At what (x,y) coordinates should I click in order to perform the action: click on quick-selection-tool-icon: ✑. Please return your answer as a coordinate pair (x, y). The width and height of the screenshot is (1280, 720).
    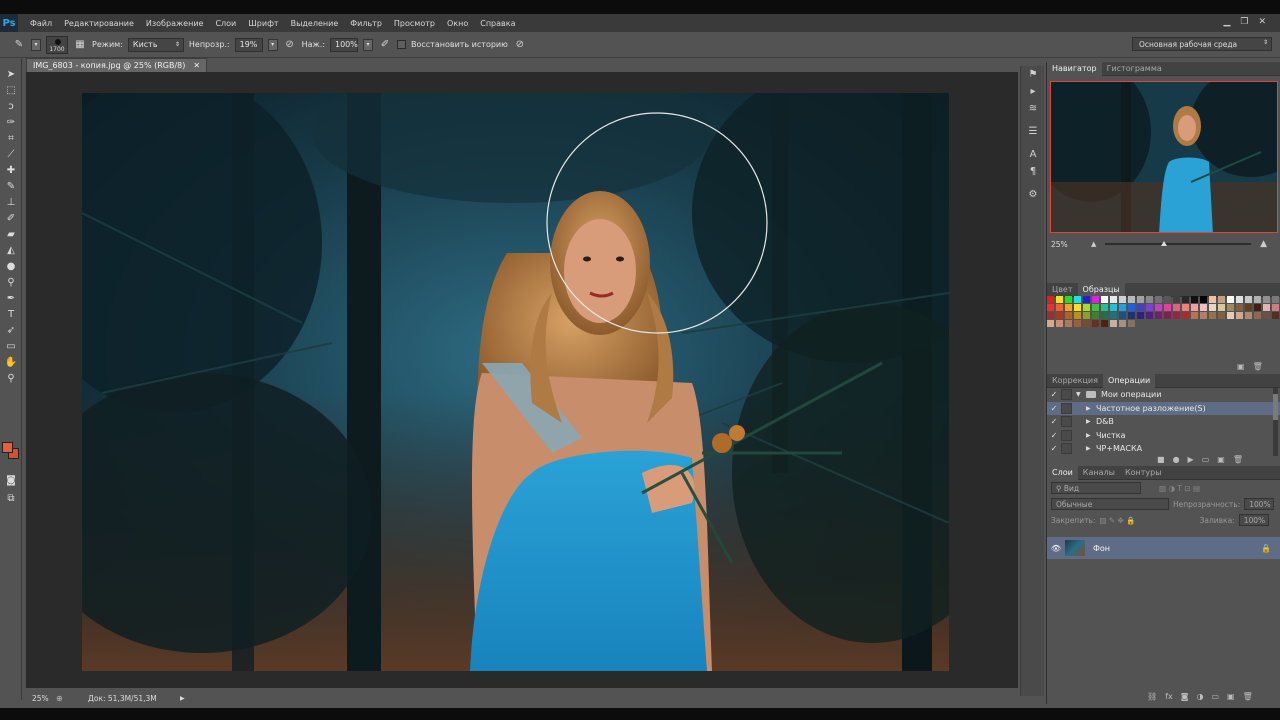
    Looking at the image, I should click on (11, 122).